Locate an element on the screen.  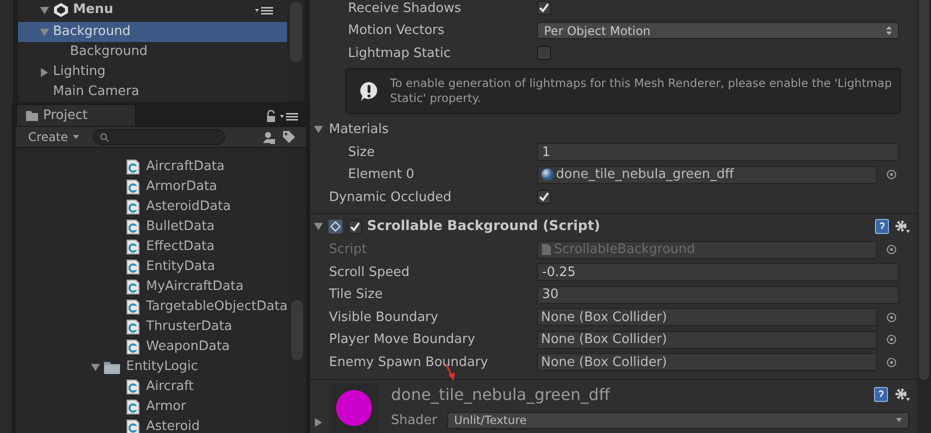
field-label: Receive Shadows is located at coordinates (405, 9).